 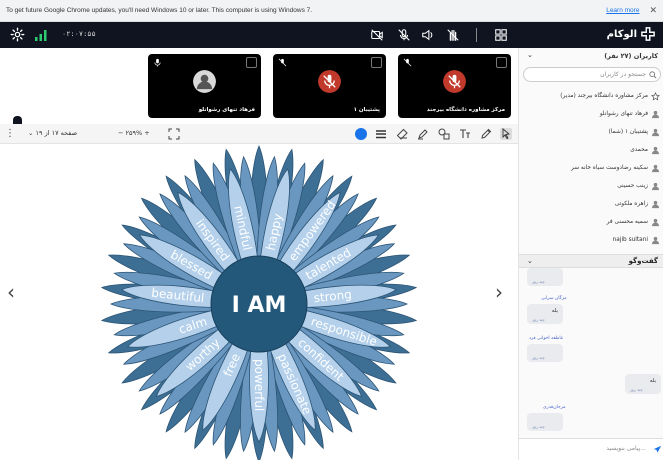 I want to click on app-topbar: ۰۲:۰۷:۵۵ الوکام, so click(x=331, y=35).